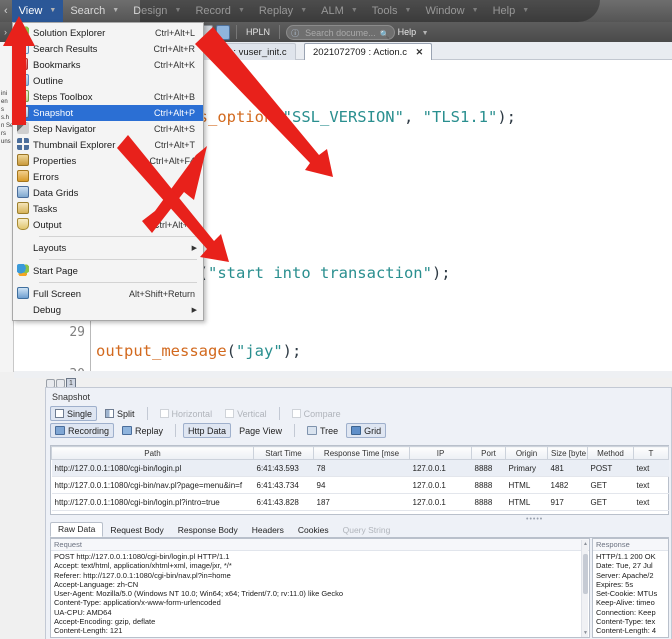 The image size is (672, 639). What do you see at coordinates (366, 430) in the screenshot?
I see `snapshot-grid-button: Grid` at bounding box center [366, 430].